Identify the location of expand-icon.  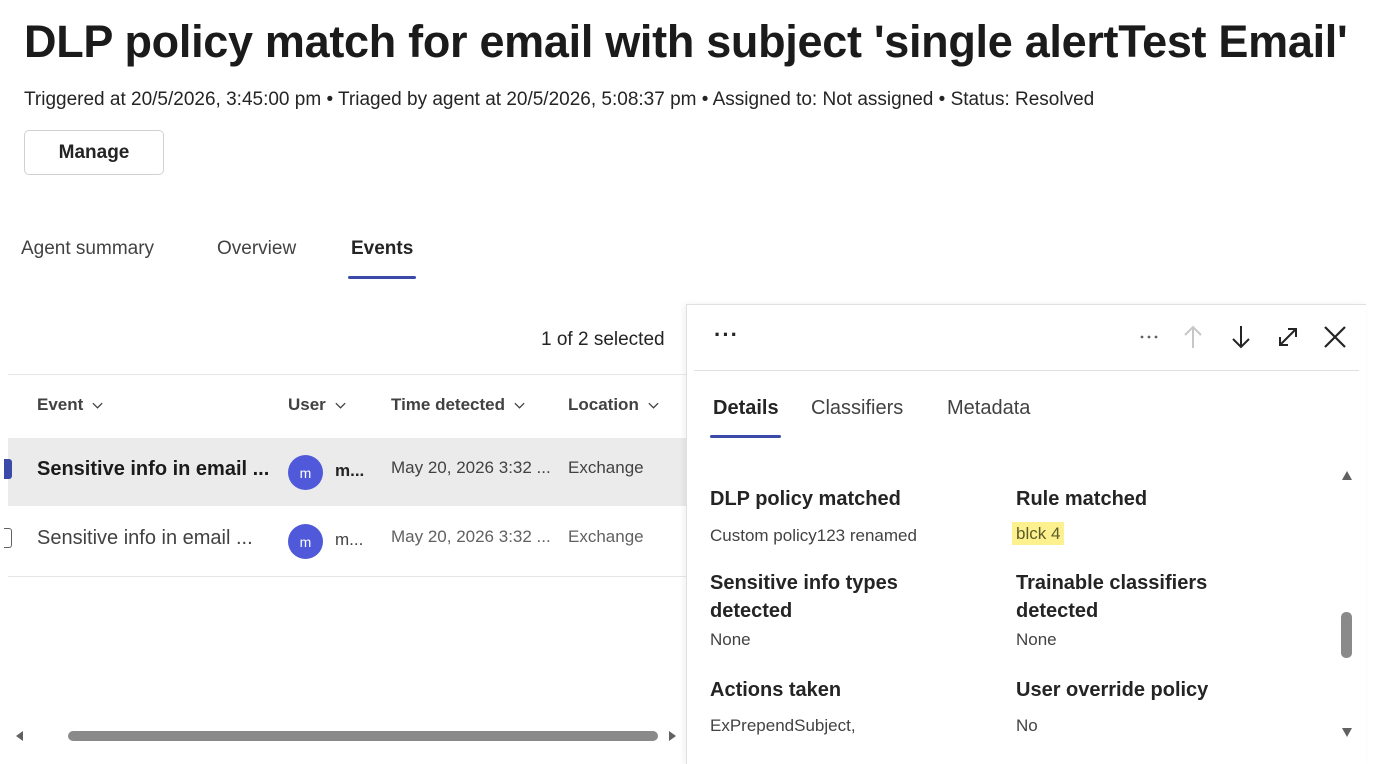
(1288, 337).